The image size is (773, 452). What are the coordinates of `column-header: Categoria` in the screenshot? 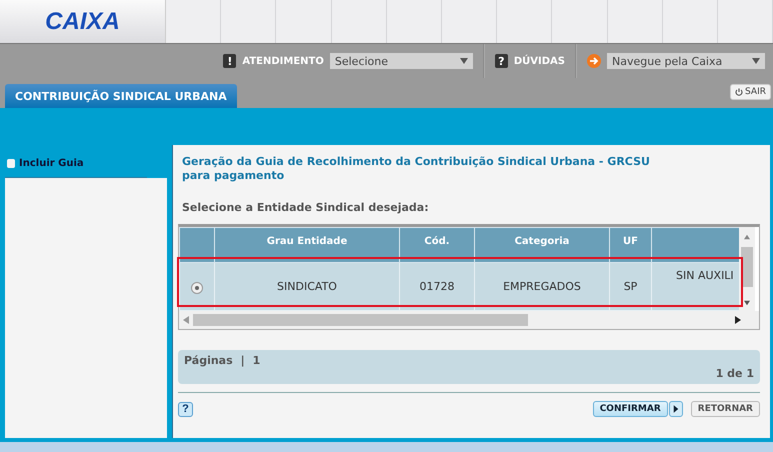 It's located at (542, 245).